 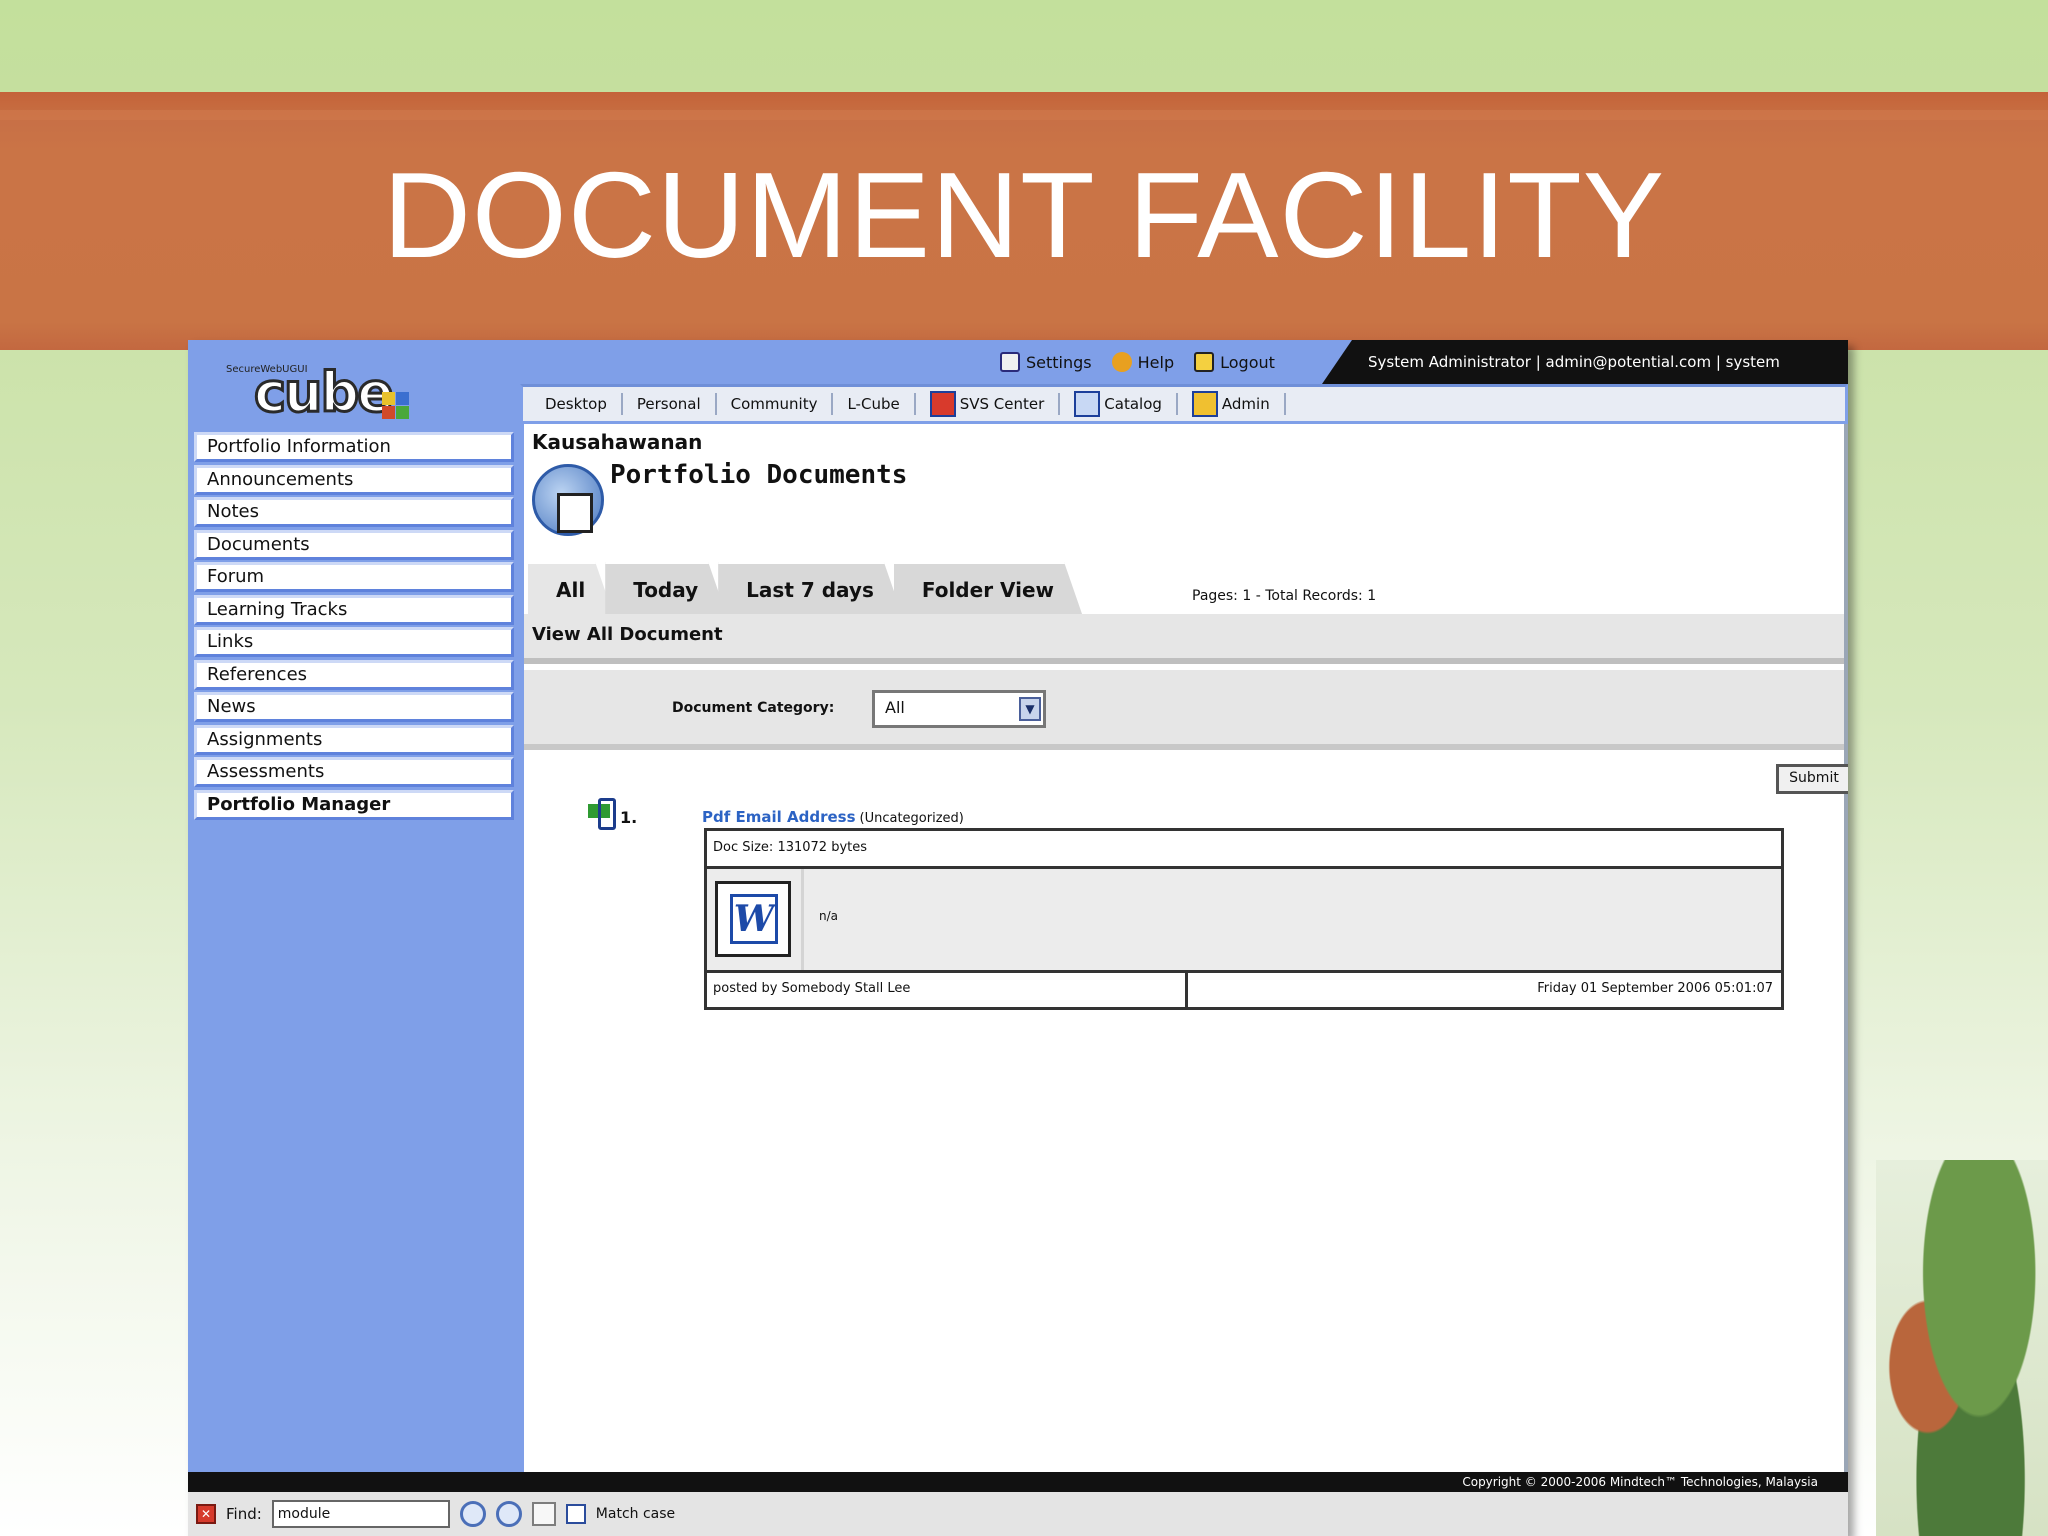 I want to click on decorative-illustration, so click(x=1962, y=1348).